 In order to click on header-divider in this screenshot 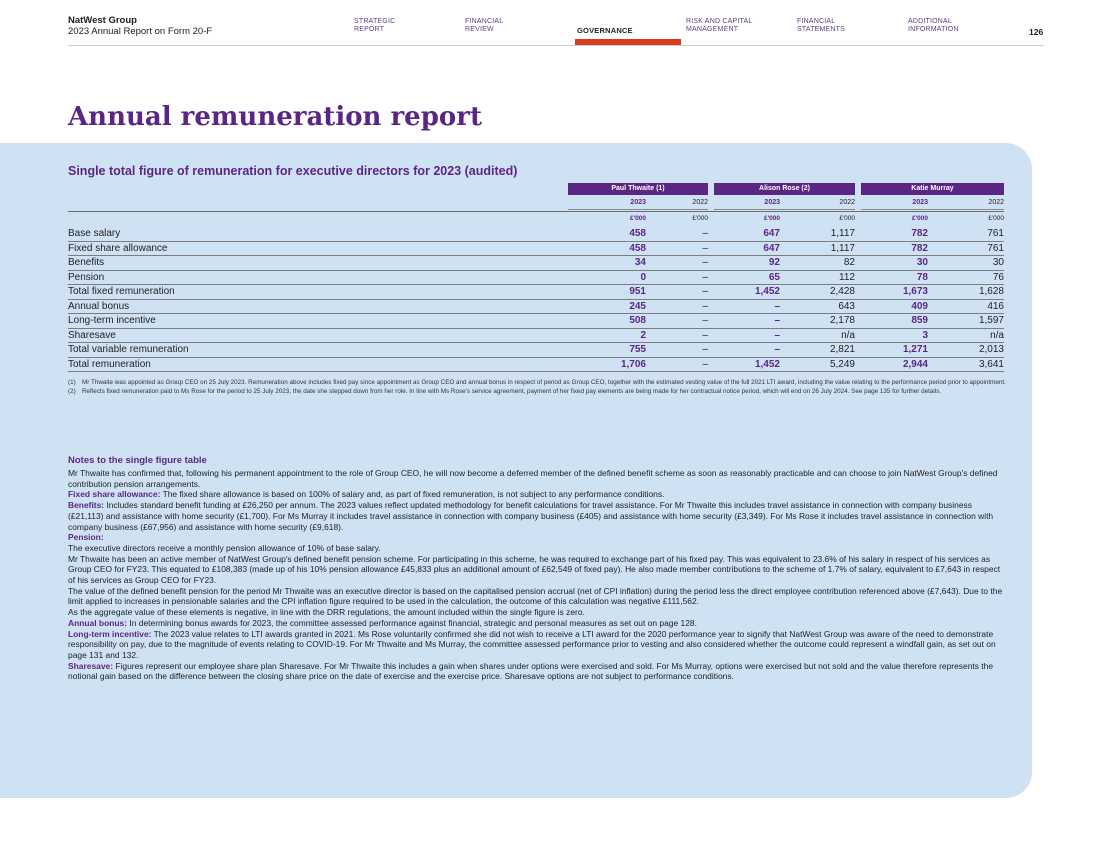, I will do `click(556, 45)`.